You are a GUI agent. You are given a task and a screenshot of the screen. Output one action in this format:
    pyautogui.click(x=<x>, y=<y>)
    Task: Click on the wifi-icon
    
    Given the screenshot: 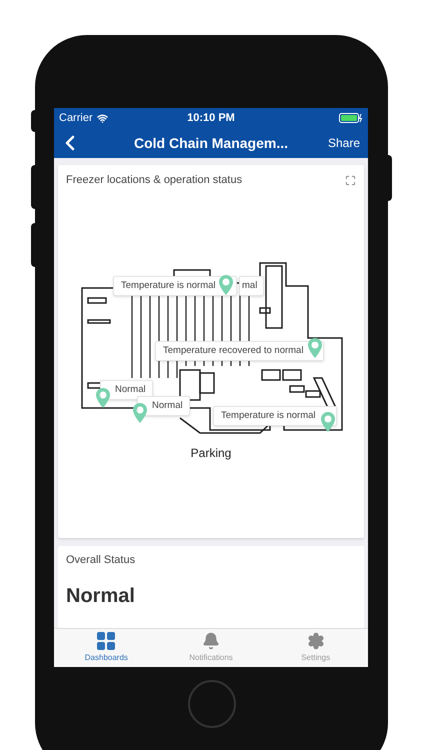 What is the action you would take?
    pyautogui.click(x=102, y=118)
    